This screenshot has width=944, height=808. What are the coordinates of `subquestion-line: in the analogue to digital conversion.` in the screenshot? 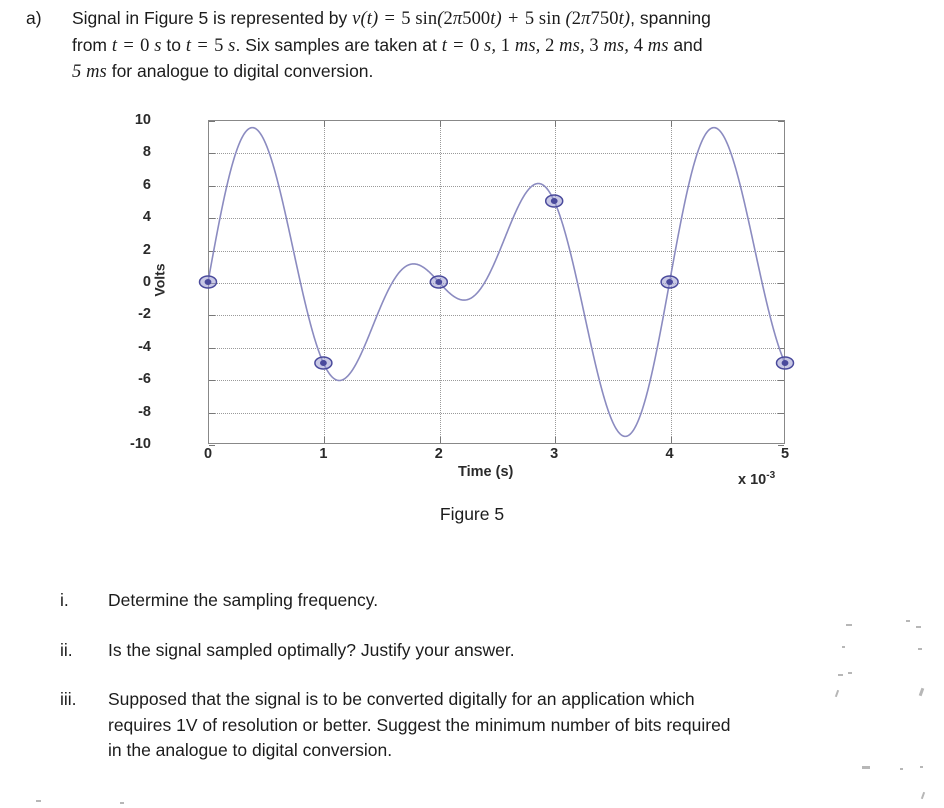 It's located at (250, 750).